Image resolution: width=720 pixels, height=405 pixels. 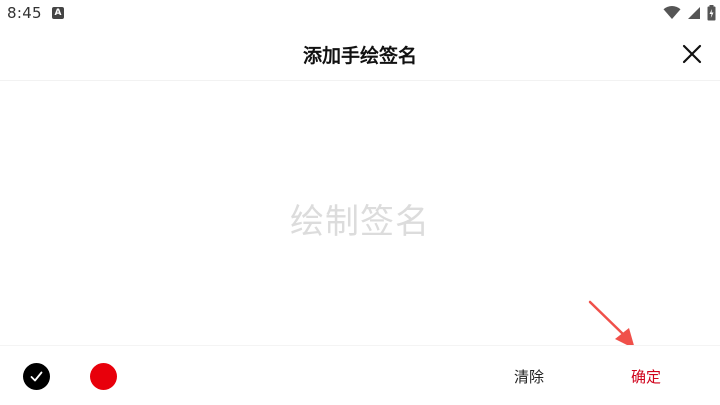 I want to click on color-swatch-black, so click(x=36, y=376).